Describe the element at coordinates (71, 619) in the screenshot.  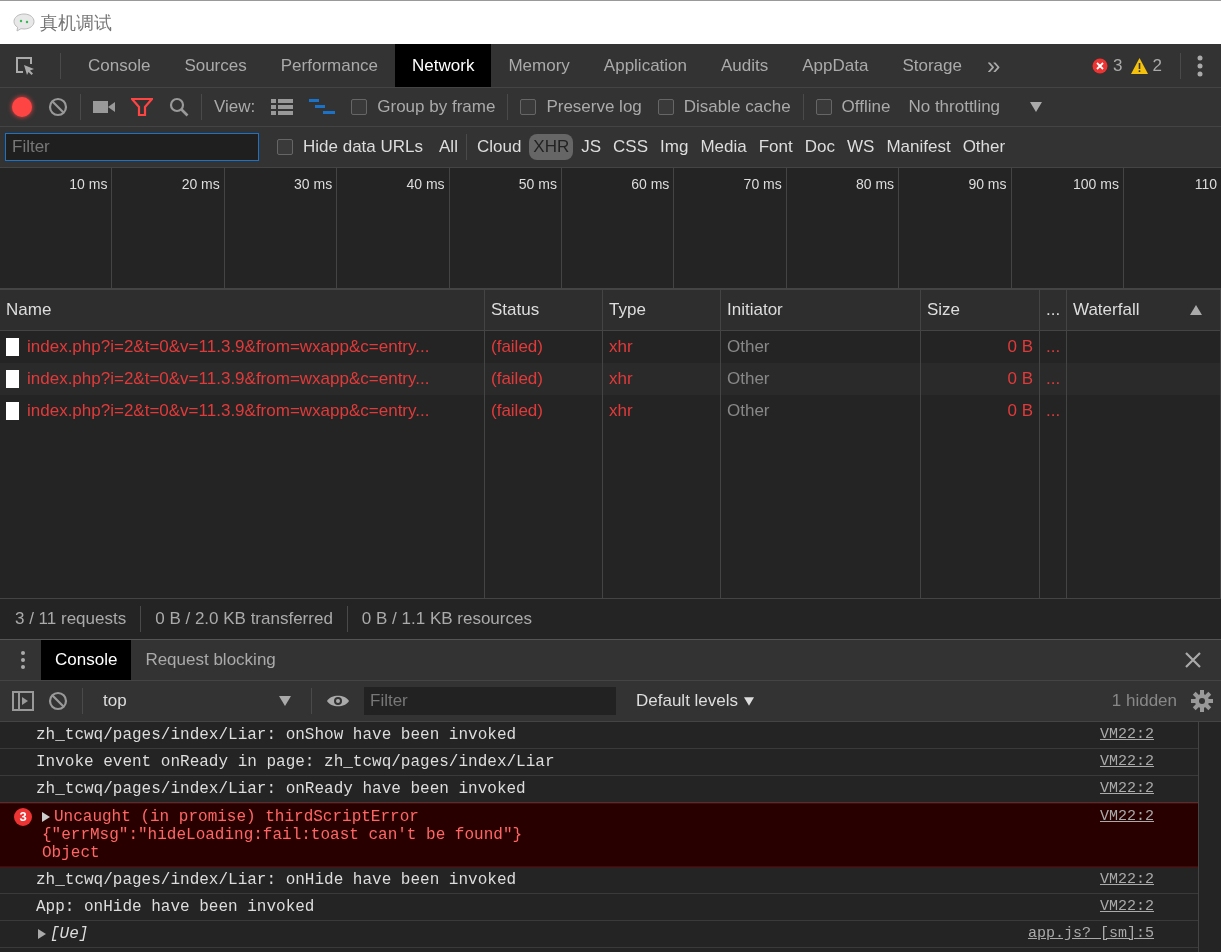
I see `summary-text: 3 / 11 requests` at that location.